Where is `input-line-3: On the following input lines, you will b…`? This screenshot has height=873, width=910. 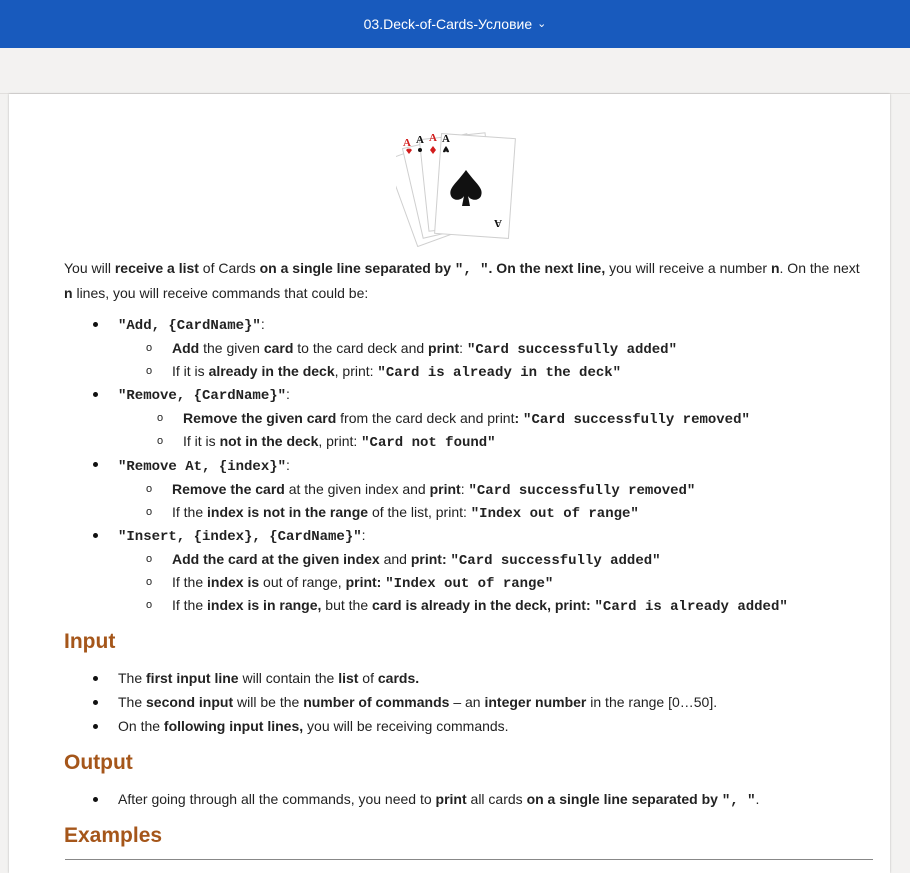
input-line-3: On the following input lines, you will b… is located at coordinates (313, 726).